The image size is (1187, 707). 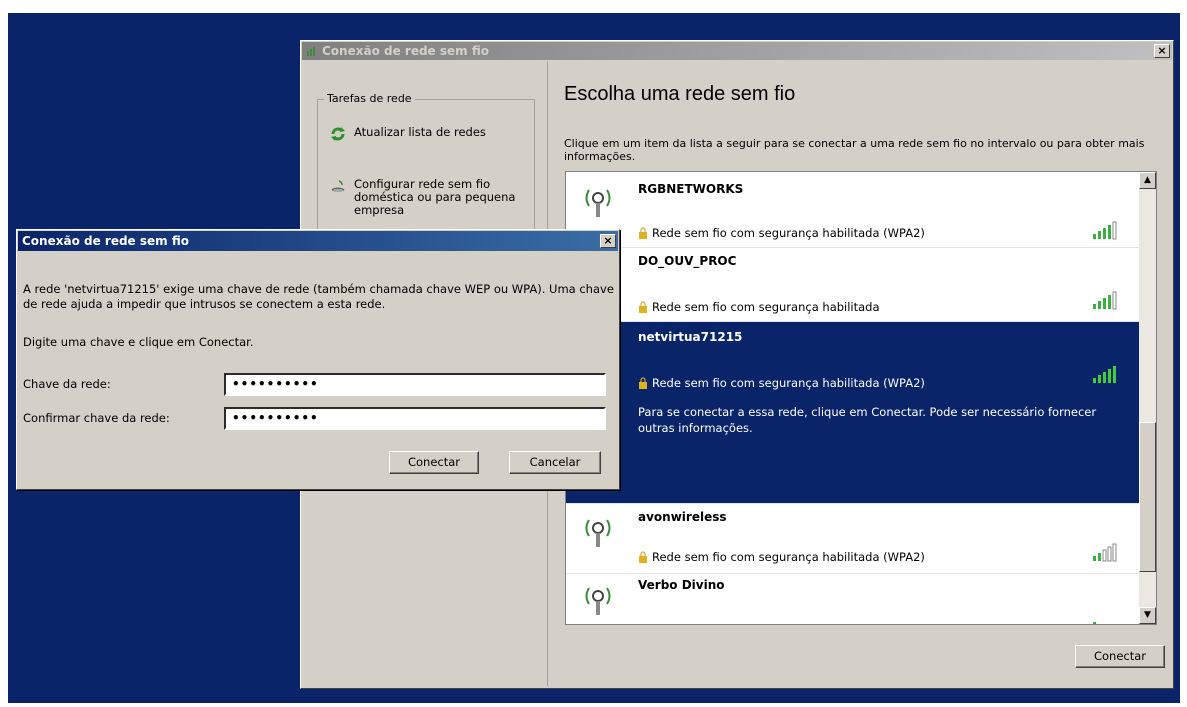 I want to click on confirm-key-label: Confirmar chave da rede:, so click(x=96, y=418).